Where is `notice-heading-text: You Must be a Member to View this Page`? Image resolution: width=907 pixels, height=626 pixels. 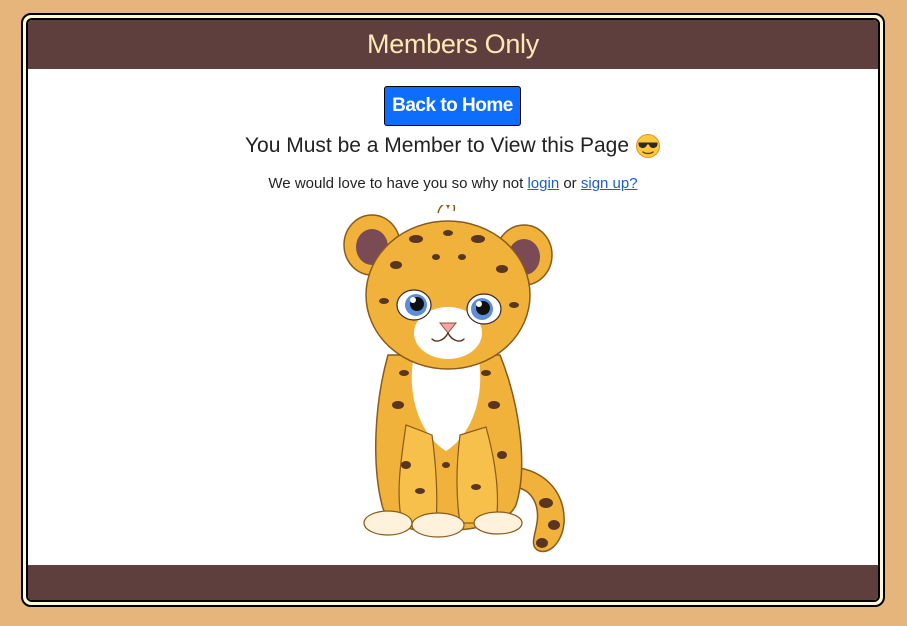
notice-heading-text: You Must be a Member to View this Page is located at coordinates (437, 145).